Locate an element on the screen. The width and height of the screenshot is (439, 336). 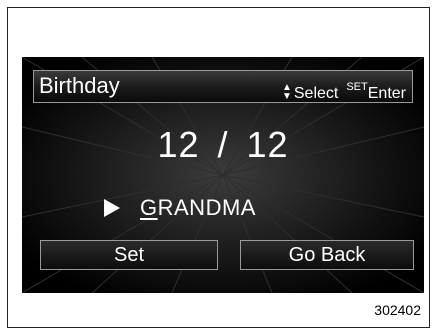
up-down-arrows-icon: ▲ ▼ is located at coordinates (286, 92).